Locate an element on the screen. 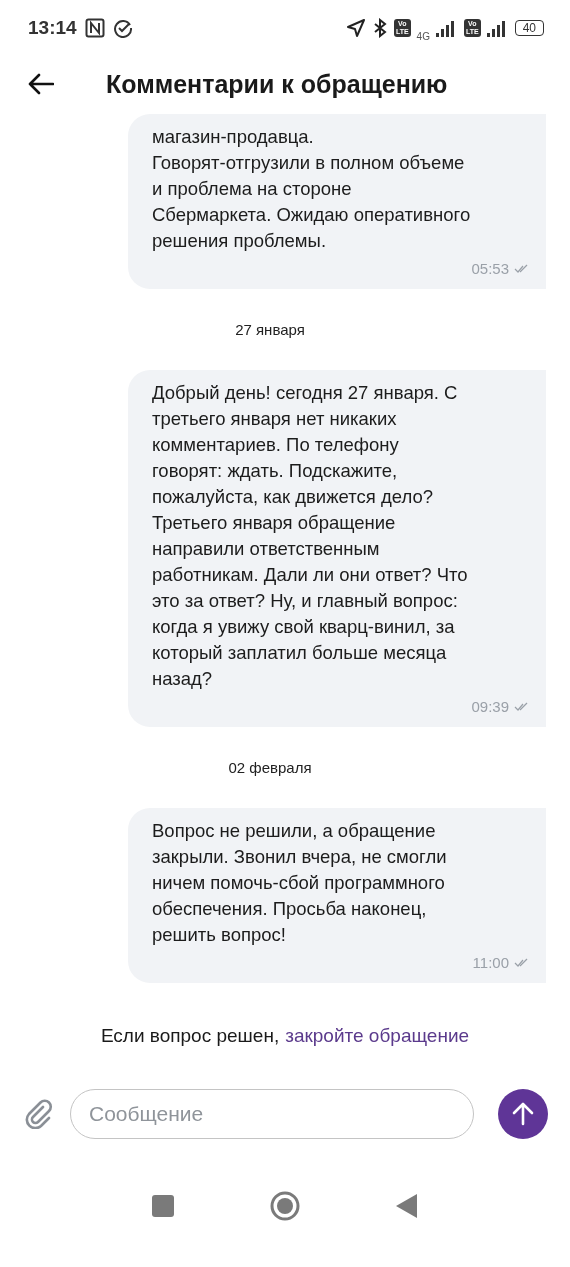 The width and height of the screenshot is (570, 1267). message-input: Сообщение is located at coordinates (272, 1114).